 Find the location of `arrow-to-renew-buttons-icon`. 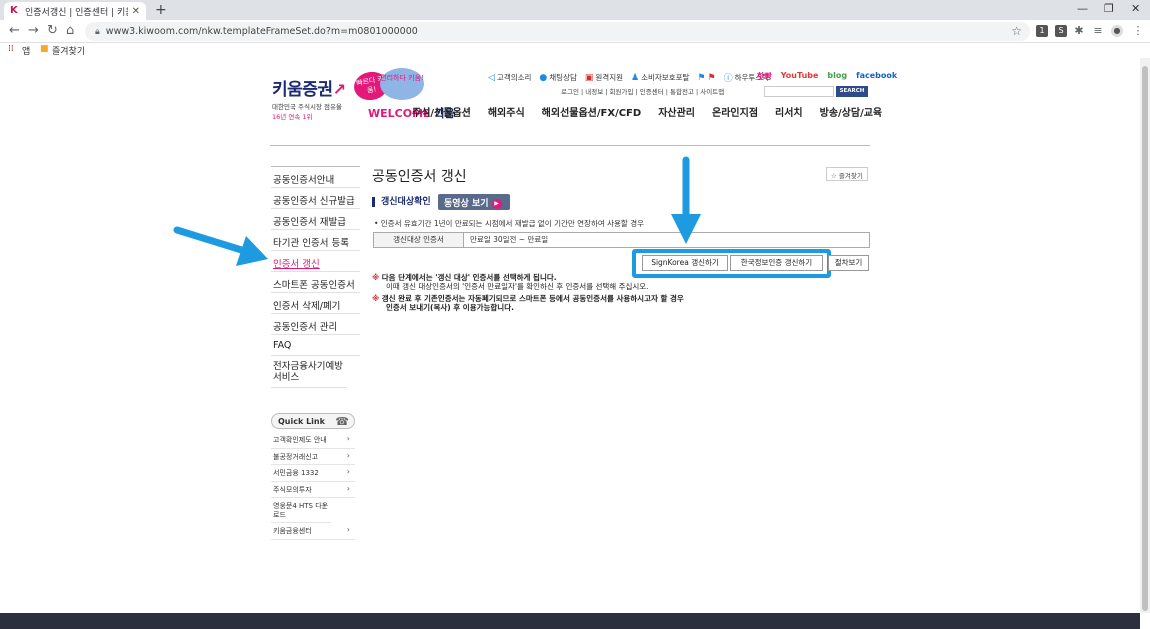

arrow-to-renew-buttons-icon is located at coordinates (686, 200).